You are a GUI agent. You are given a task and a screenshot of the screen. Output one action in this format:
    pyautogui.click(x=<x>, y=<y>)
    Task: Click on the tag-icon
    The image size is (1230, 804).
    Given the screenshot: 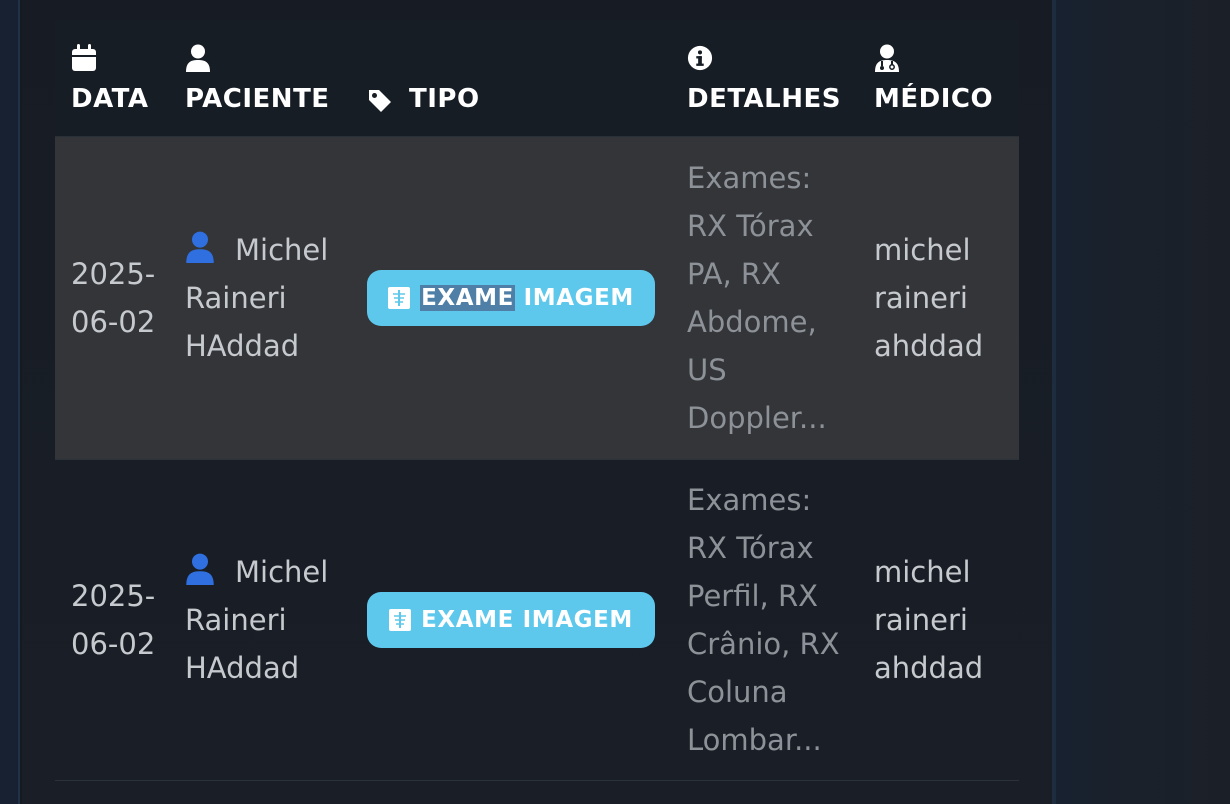 What is the action you would take?
    pyautogui.click(x=380, y=101)
    